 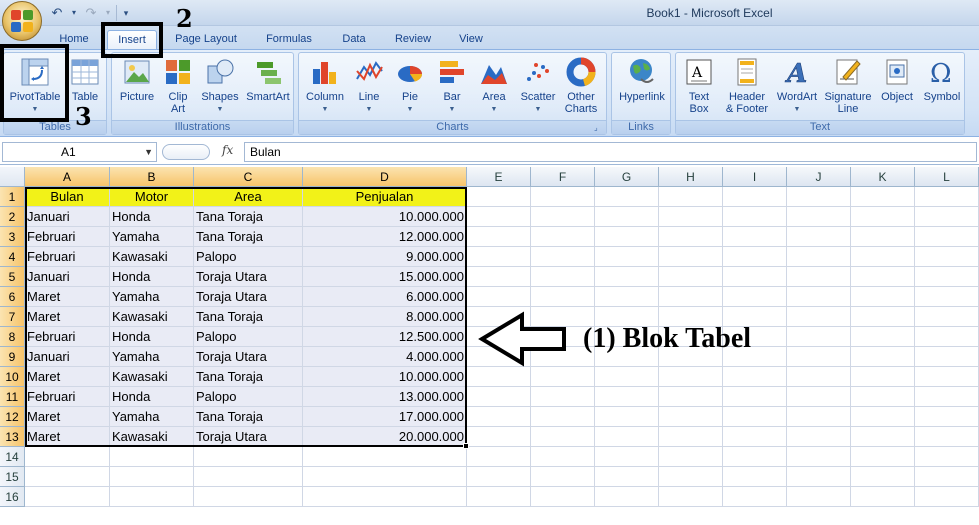 What do you see at coordinates (385, 277) in the screenshot?
I see `cell-d5: 15.000.000` at bounding box center [385, 277].